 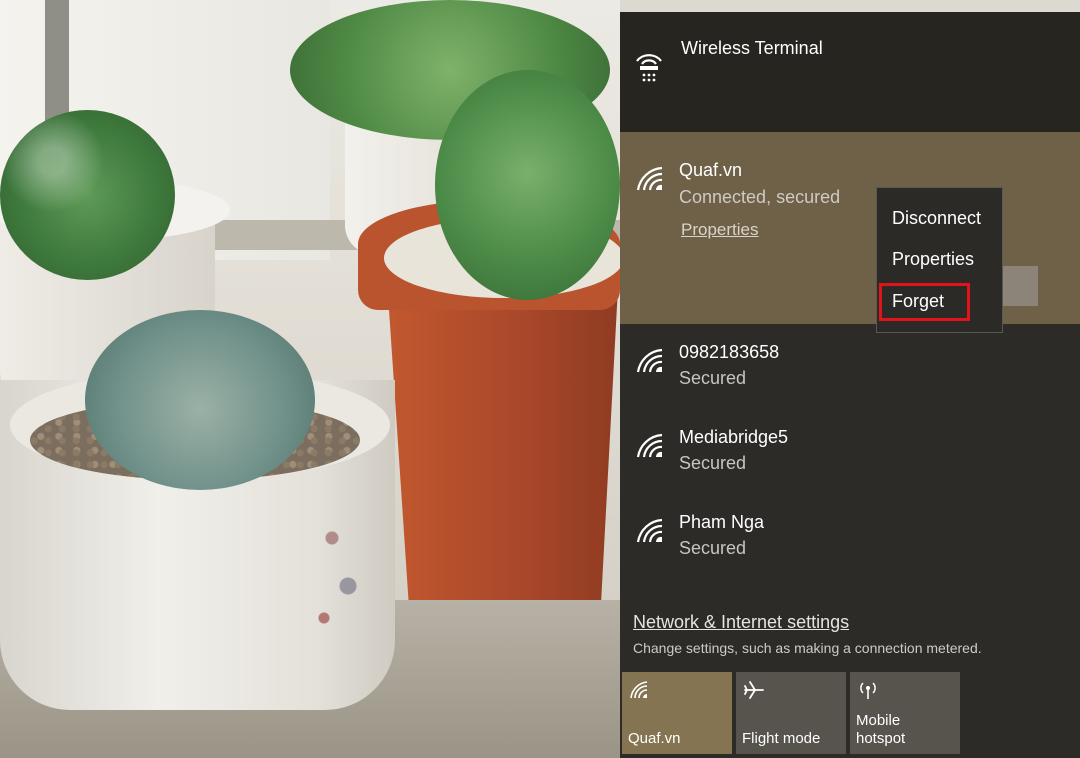 I want to click on network-item: Pham Nga Secured, so click(x=850, y=542).